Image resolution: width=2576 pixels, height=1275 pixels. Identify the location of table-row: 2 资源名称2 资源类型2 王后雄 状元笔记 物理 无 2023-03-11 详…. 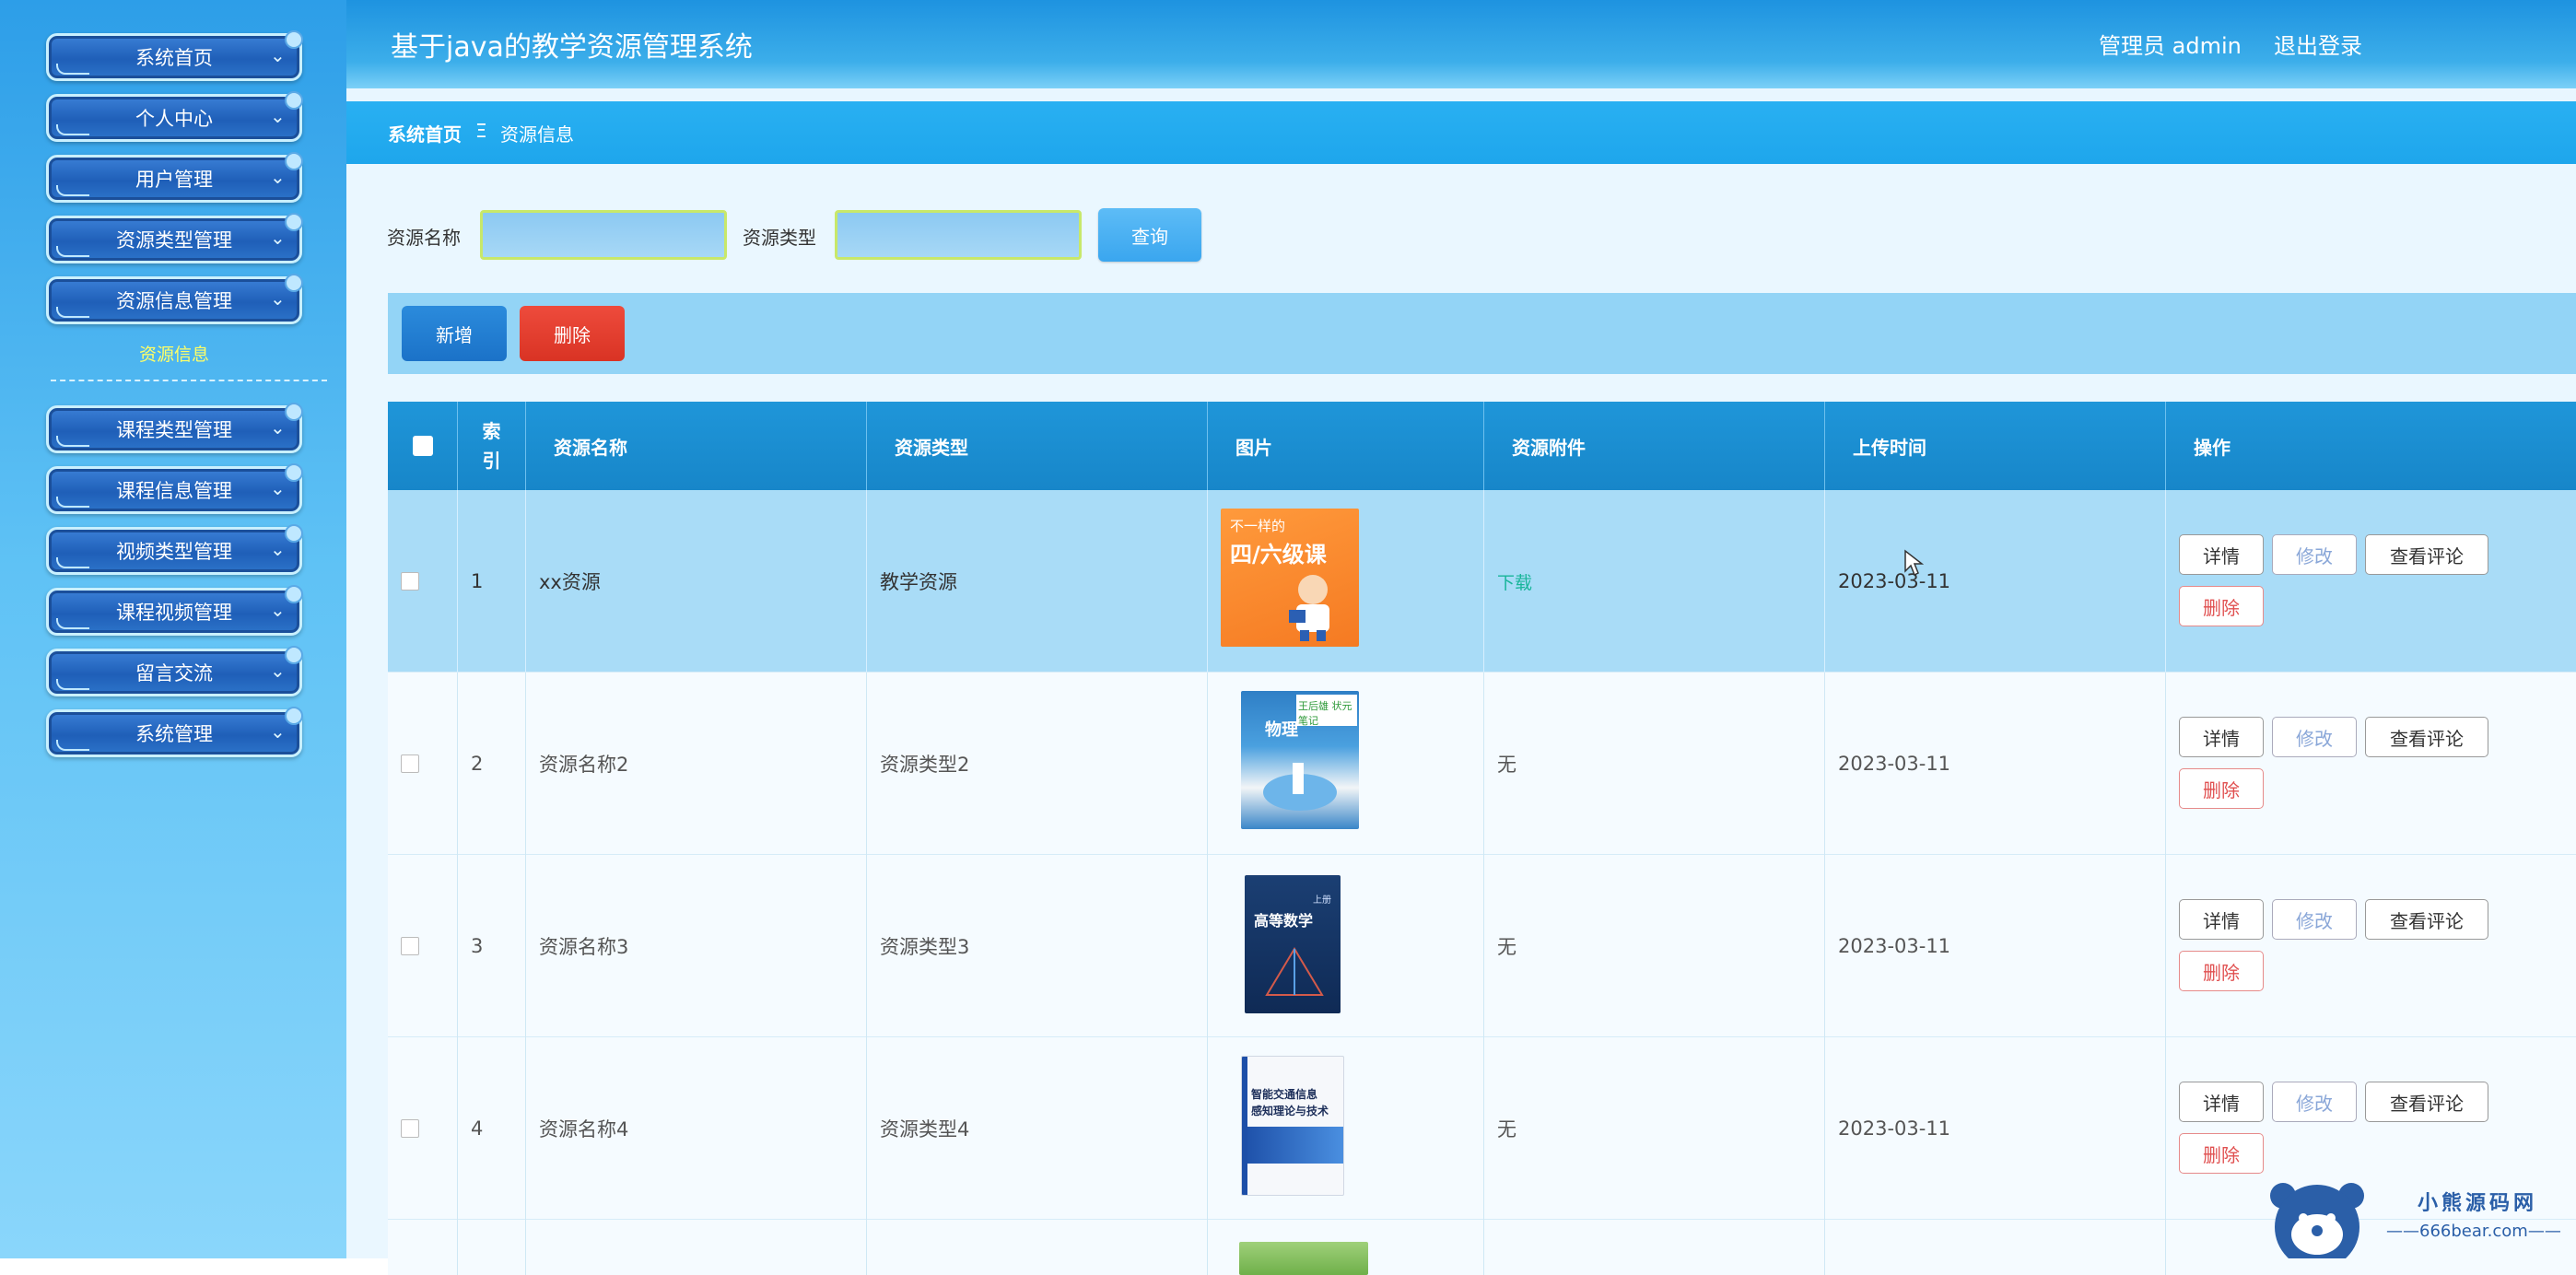
(1482, 764).